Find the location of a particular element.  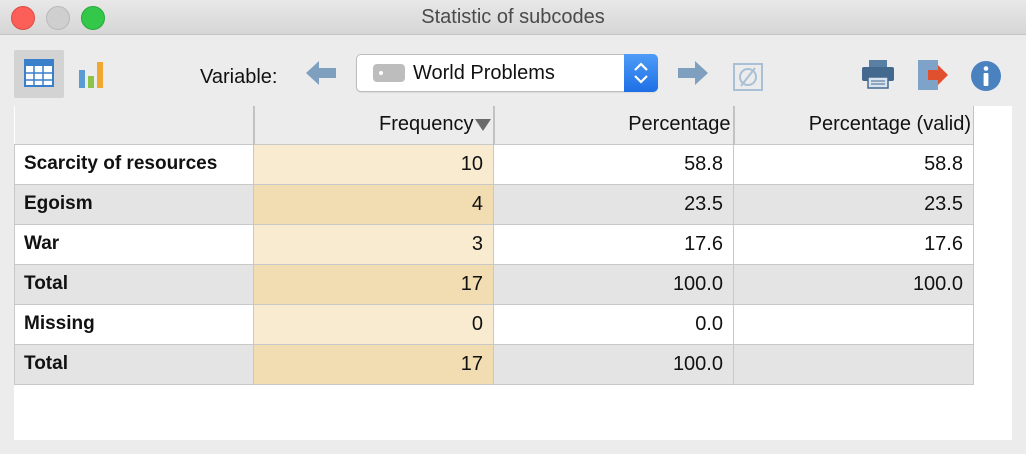

column-header-percentage-valid: Percentage (valid) is located at coordinates (853, 125).